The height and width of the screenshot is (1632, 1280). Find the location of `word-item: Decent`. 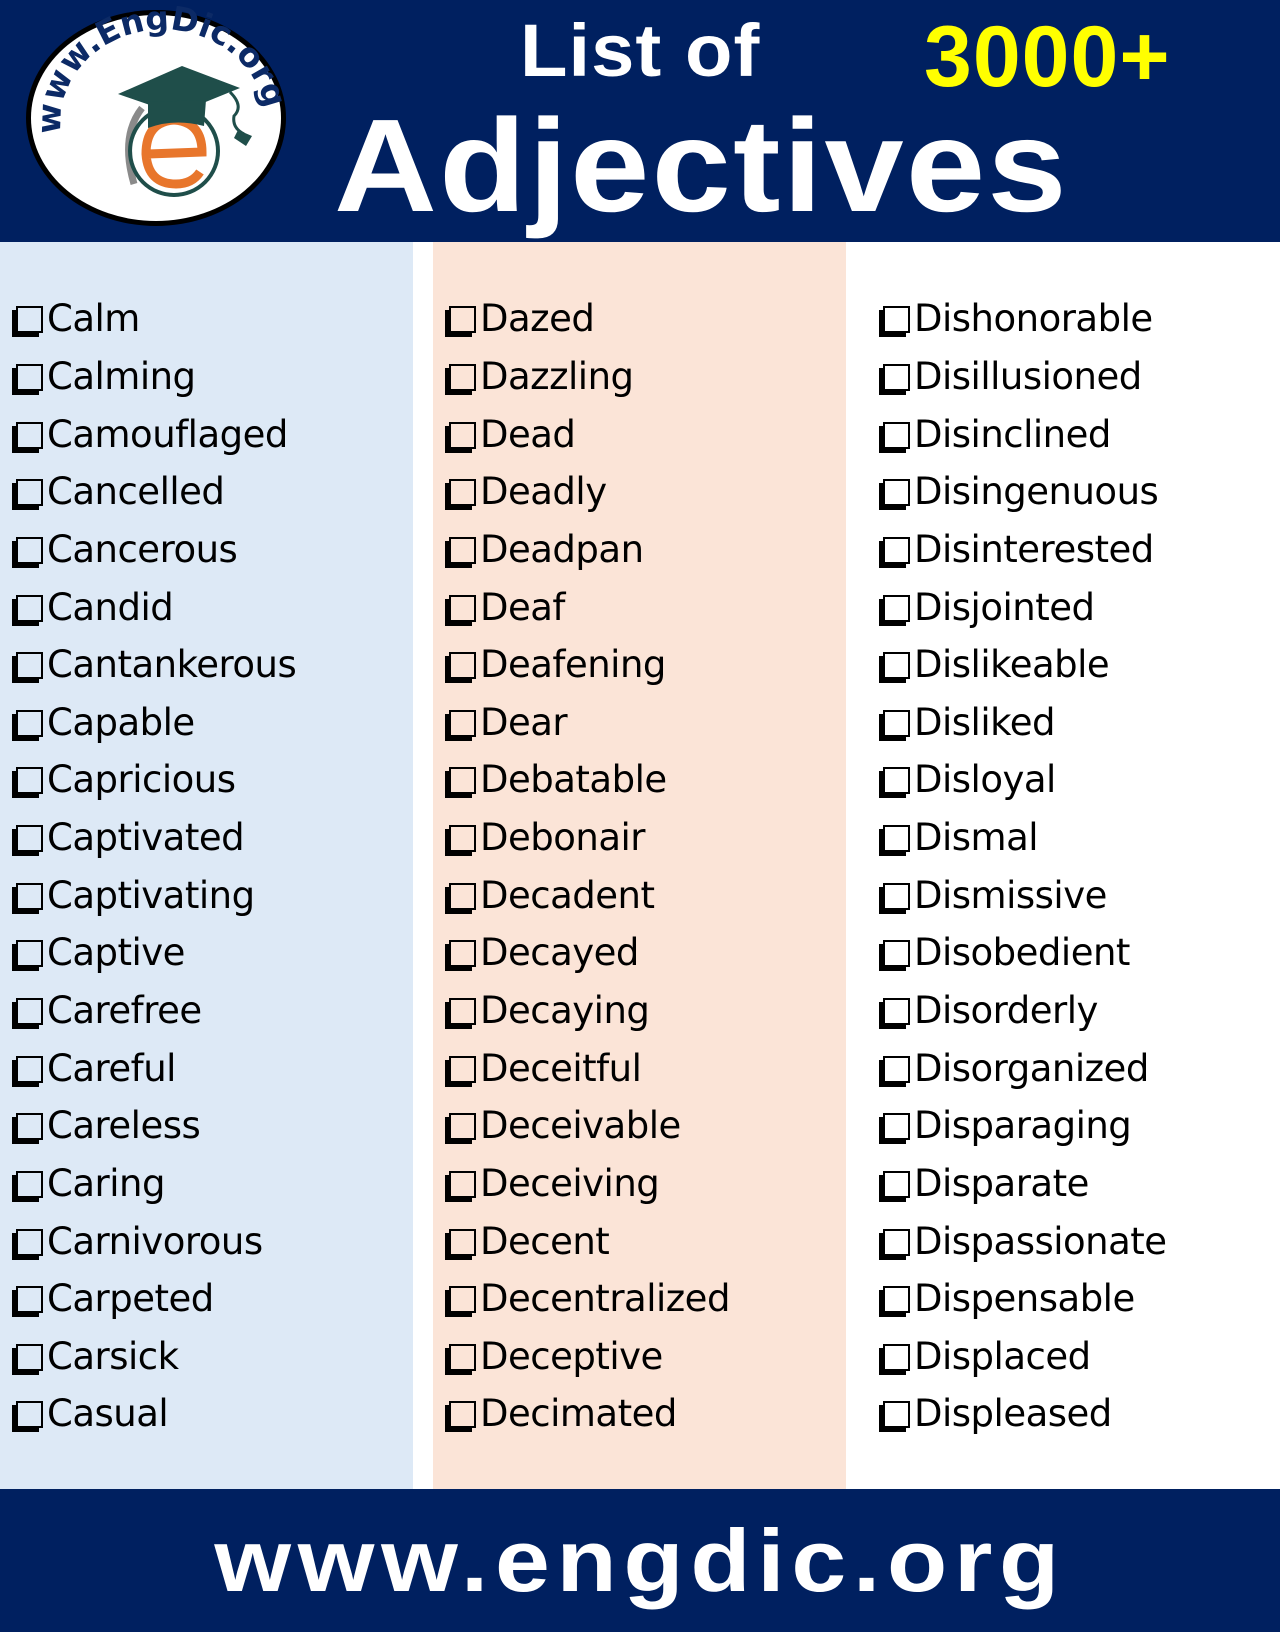

word-item: Decent is located at coordinates (587, 1241).